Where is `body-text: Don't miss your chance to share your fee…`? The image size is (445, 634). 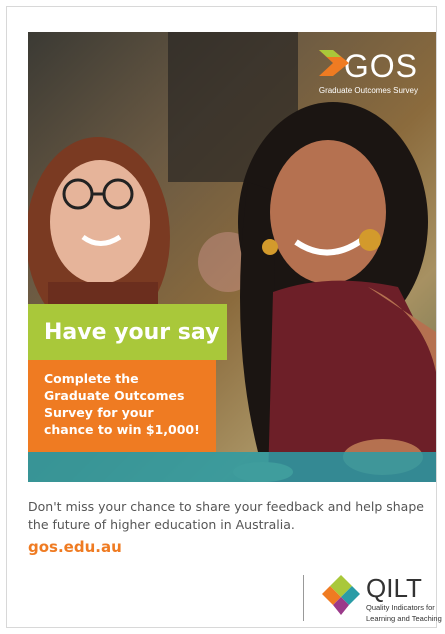
body-text: Don't miss your chance to share your fee… is located at coordinates (226, 515).